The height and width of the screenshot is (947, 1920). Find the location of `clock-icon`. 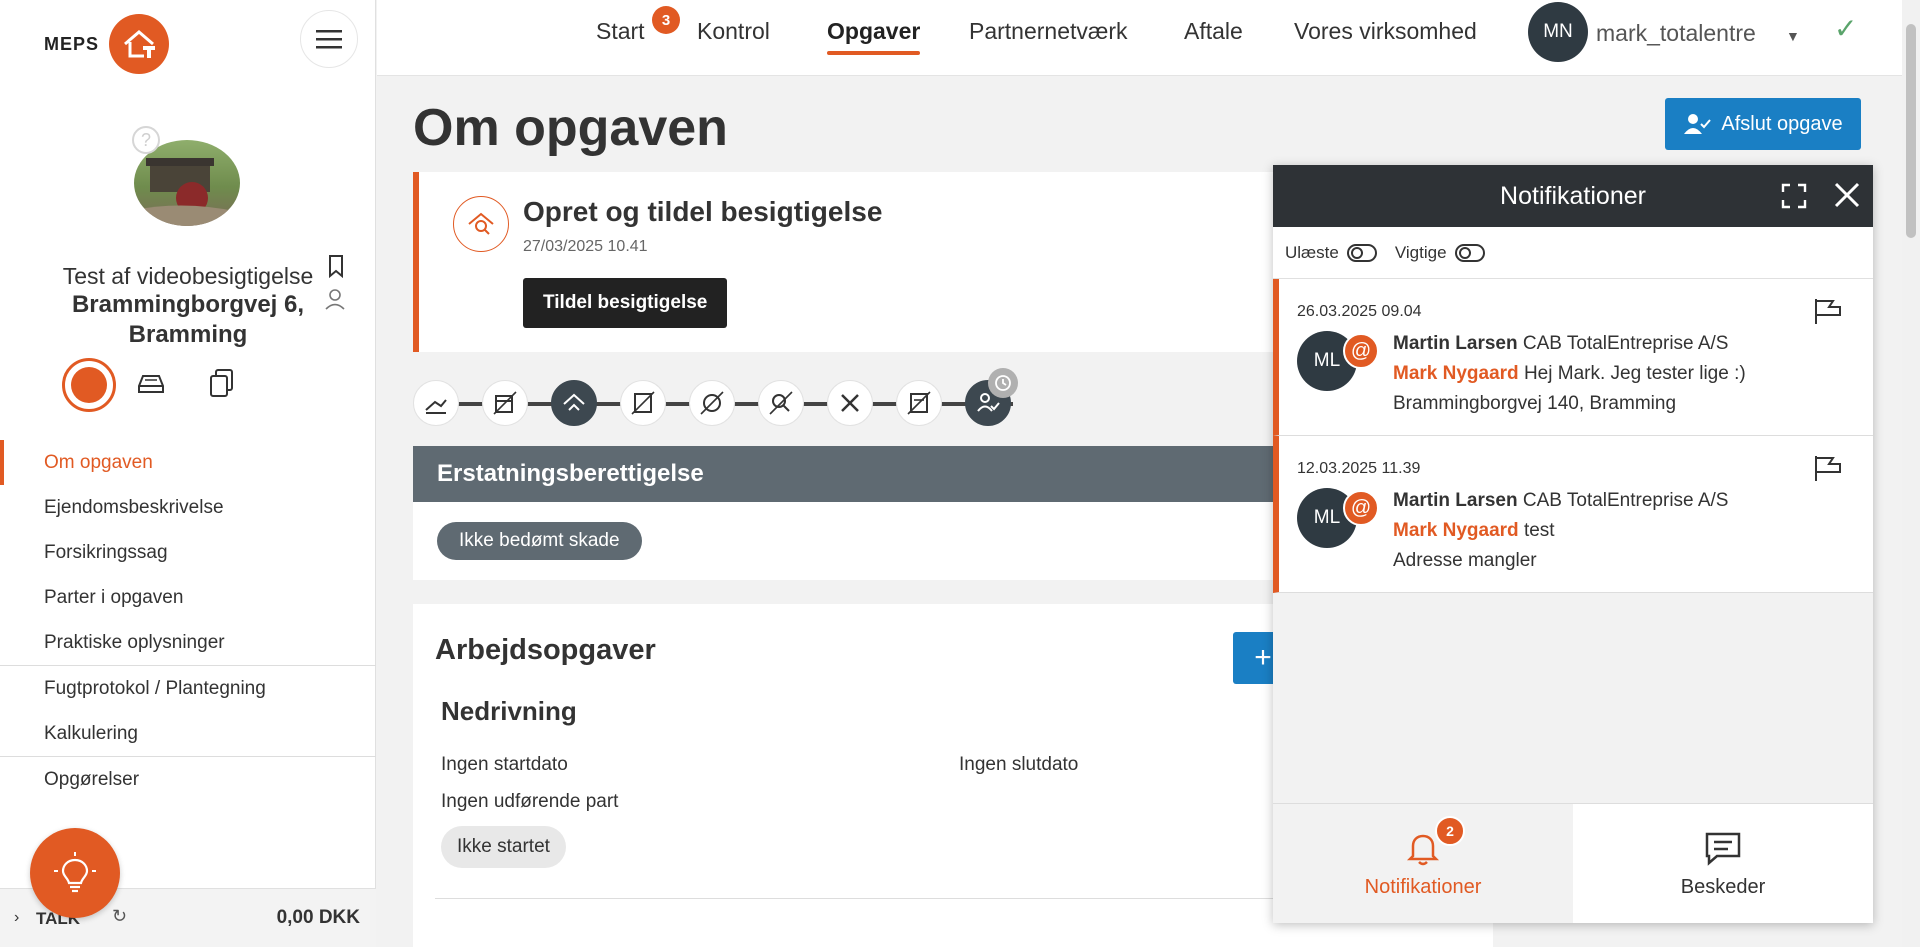

clock-icon is located at coordinates (1003, 383).